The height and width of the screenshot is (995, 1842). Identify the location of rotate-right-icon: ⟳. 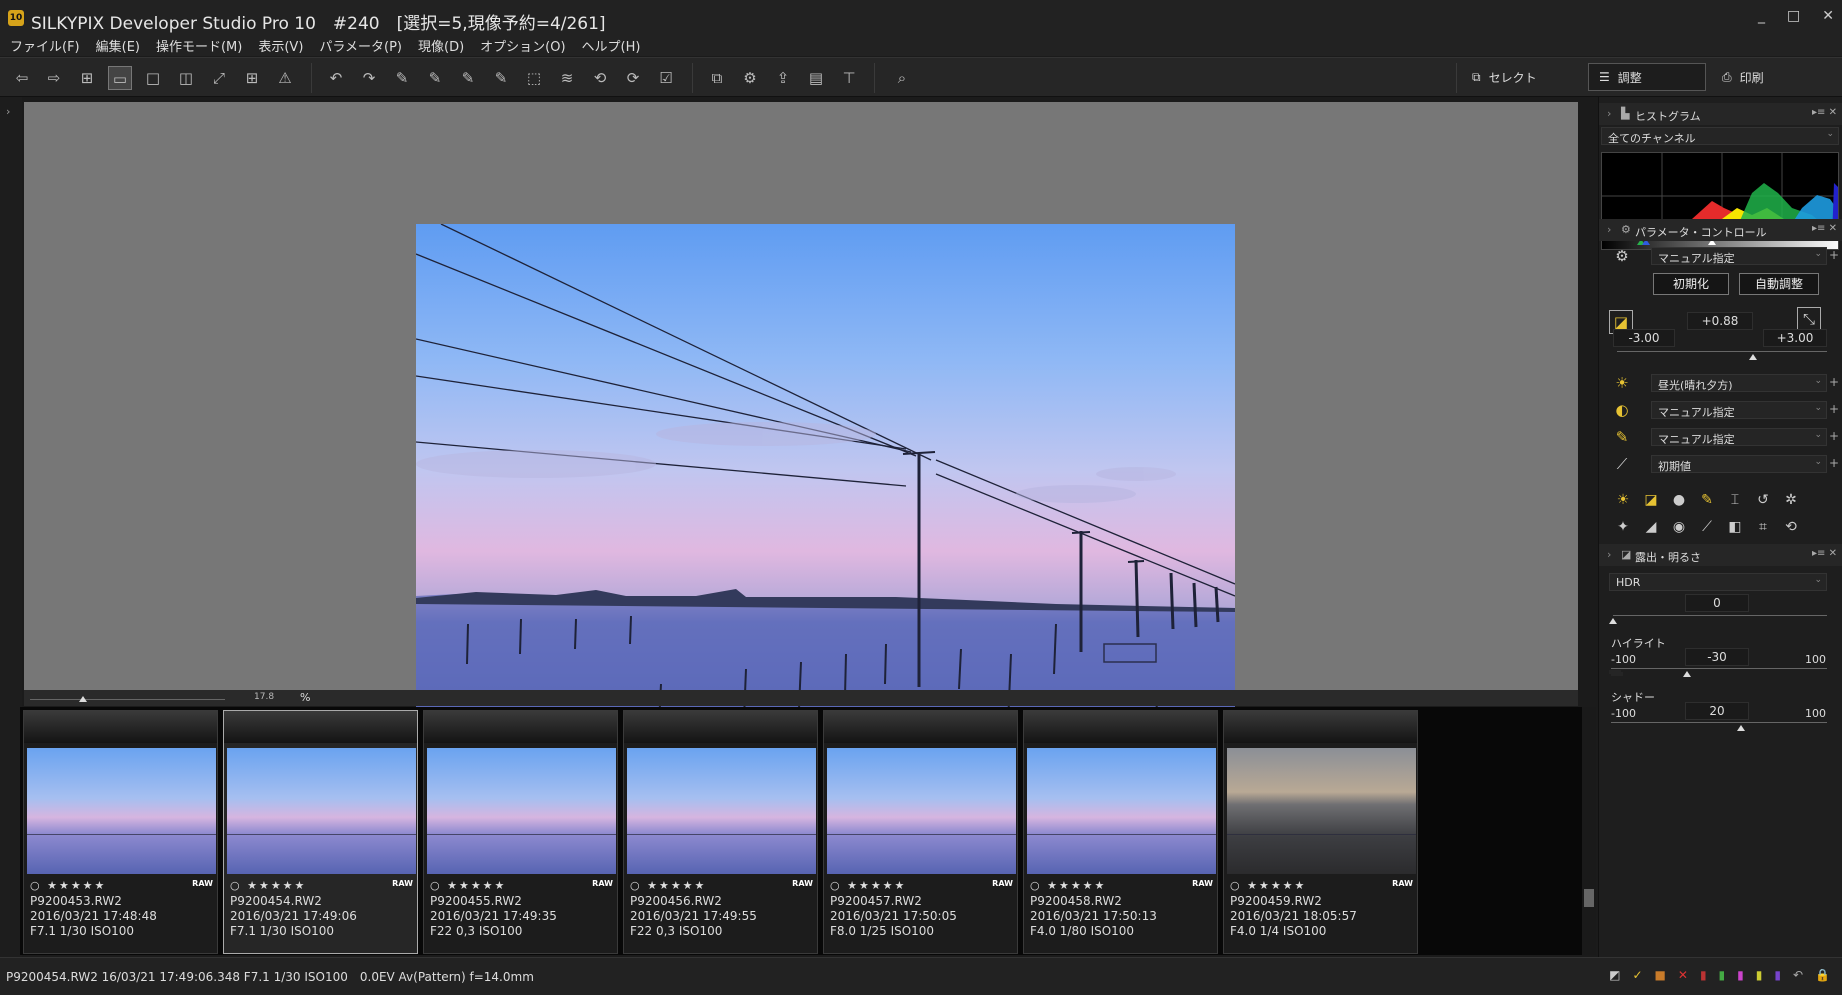
(633, 78).